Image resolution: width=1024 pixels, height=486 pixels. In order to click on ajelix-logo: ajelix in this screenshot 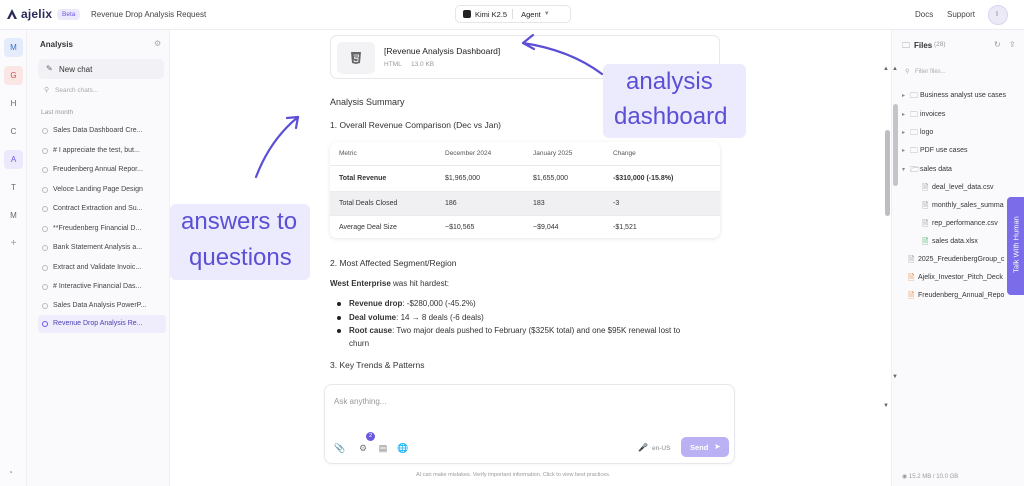, I will do `click(28, 14)`.